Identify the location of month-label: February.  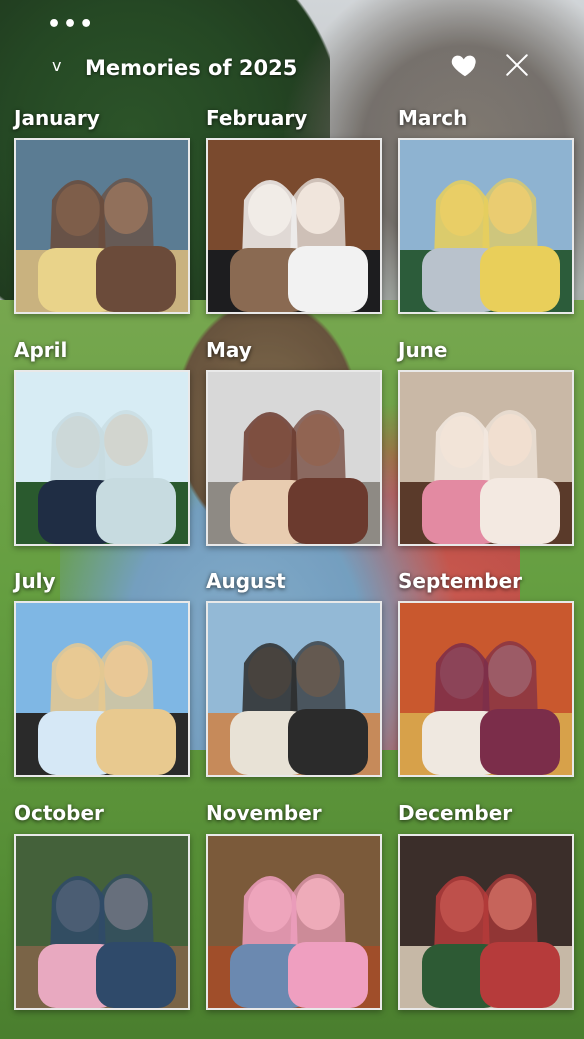
(257, 118).